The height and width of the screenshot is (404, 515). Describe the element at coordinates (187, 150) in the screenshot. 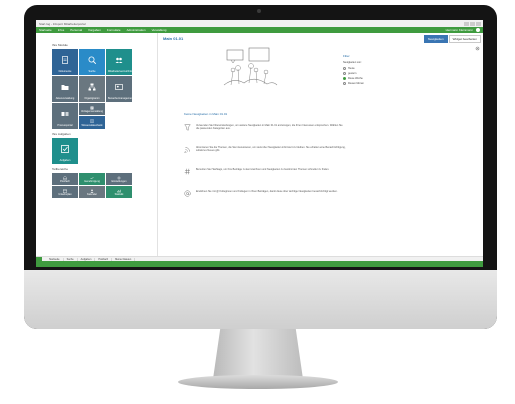

I see `feed-icon` at that location.